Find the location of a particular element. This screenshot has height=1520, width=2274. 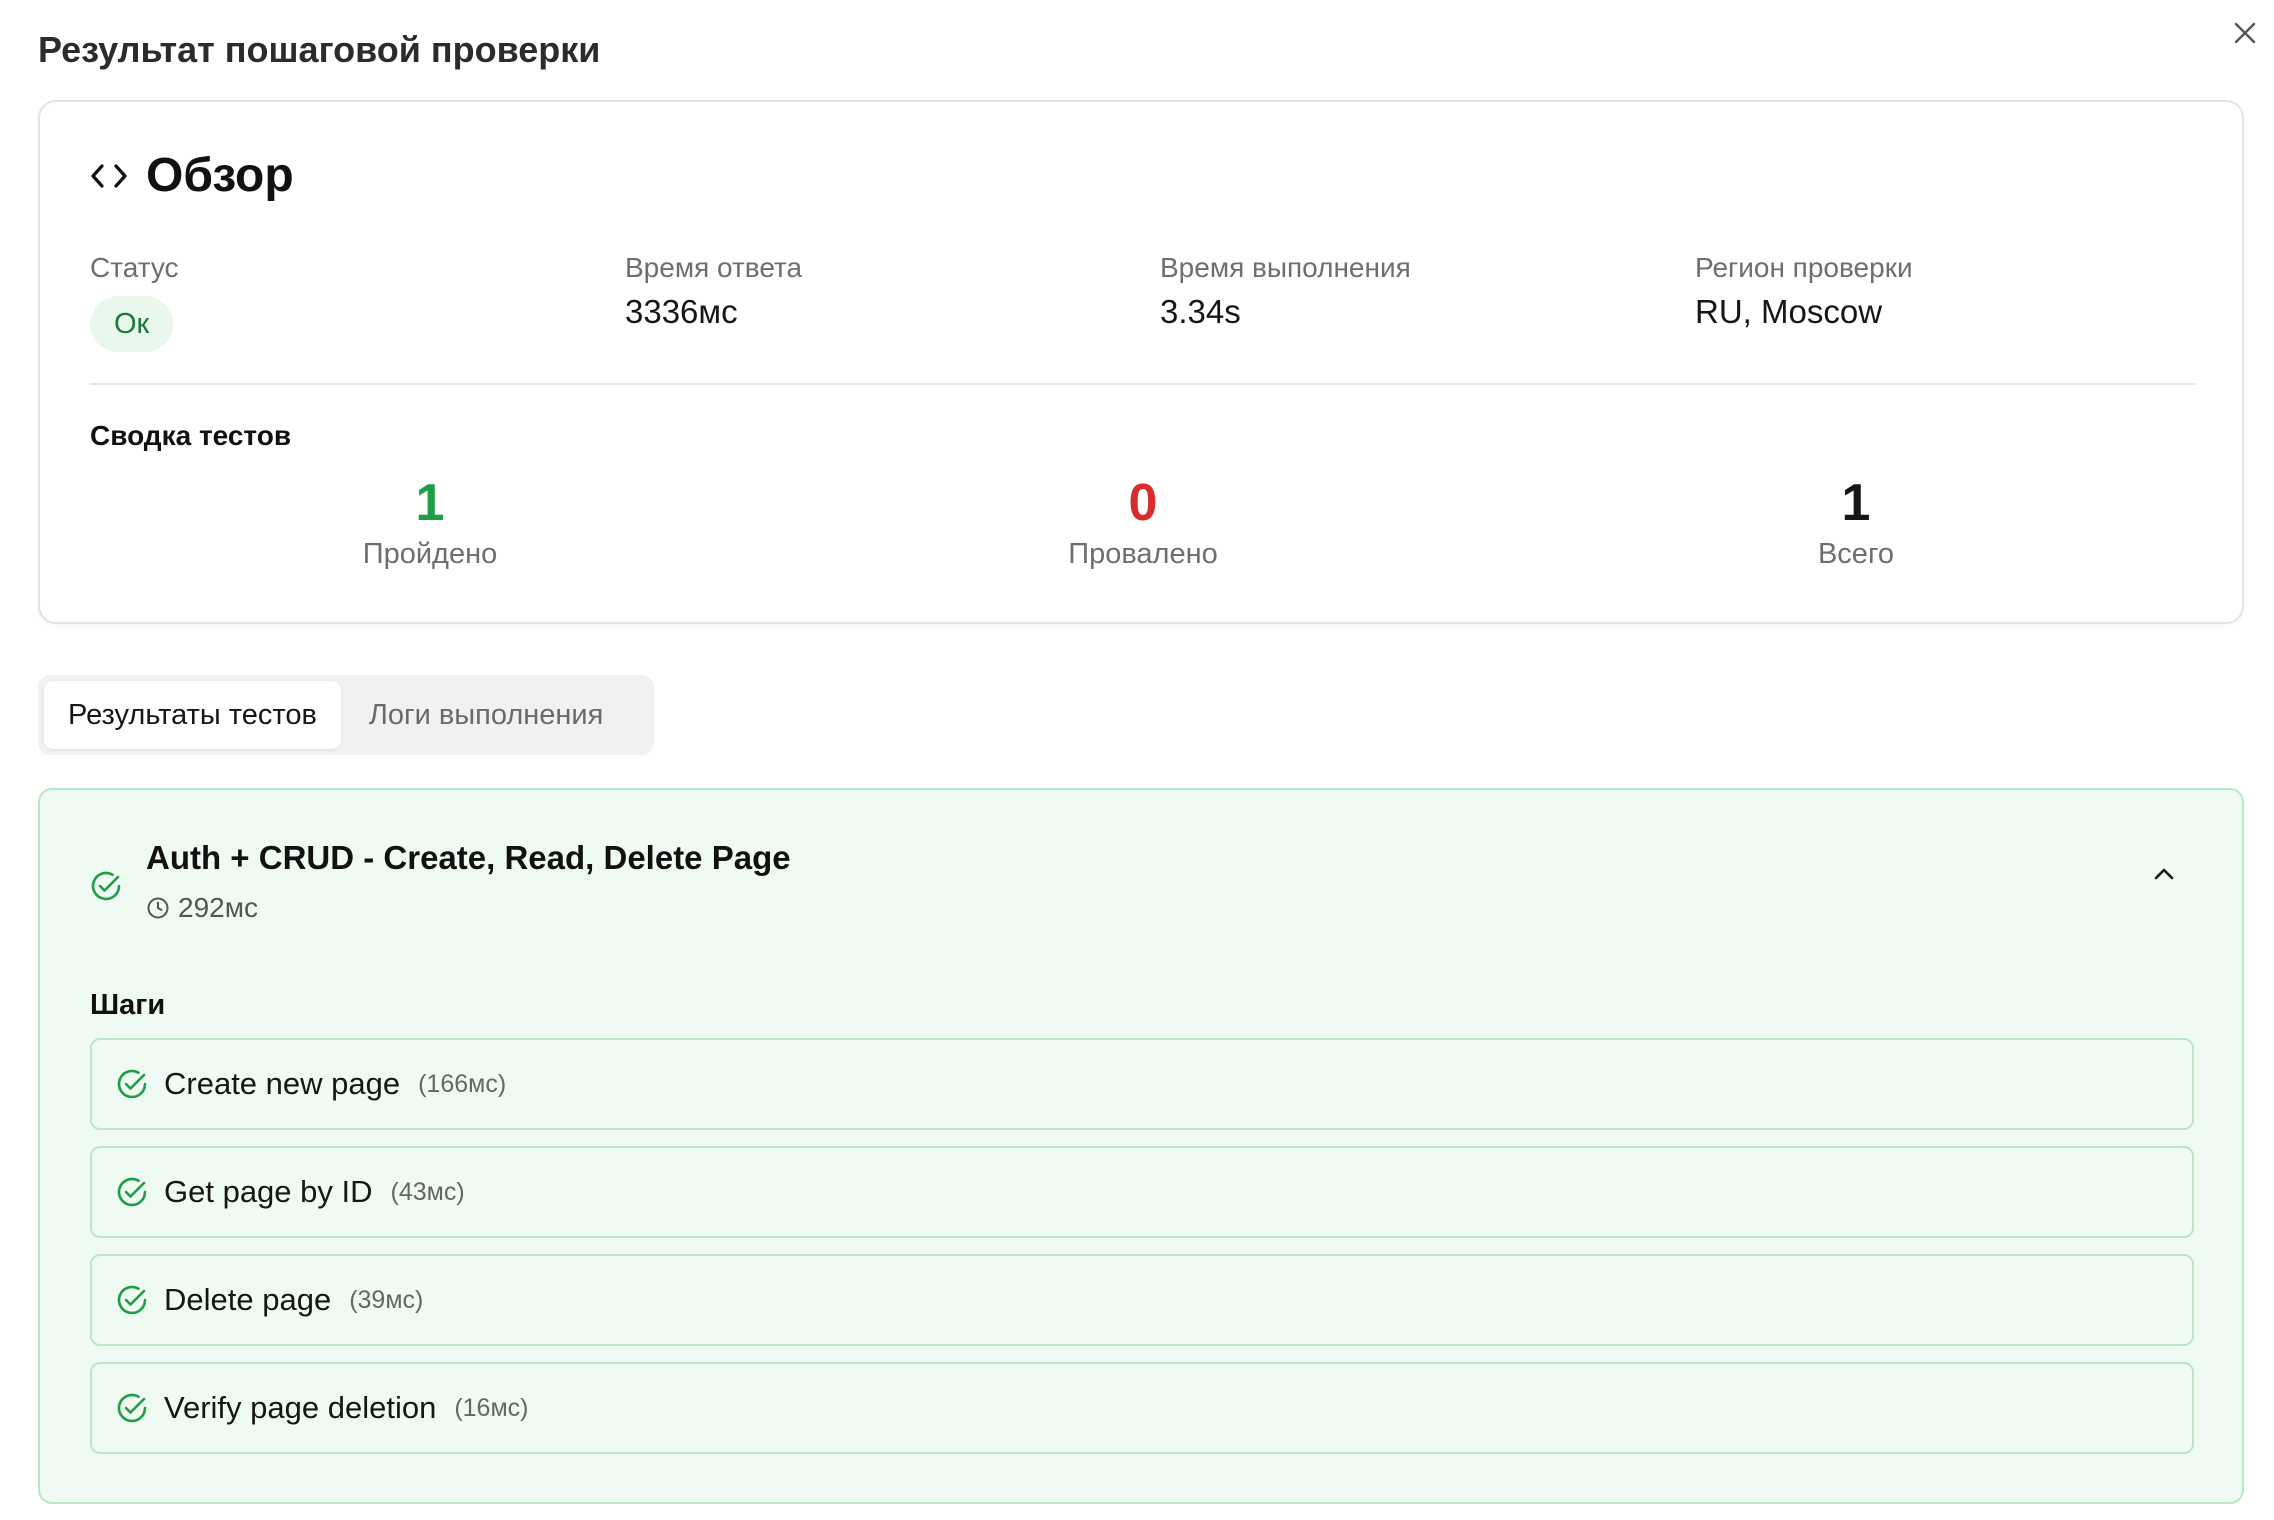

metric-status: Статус Ок is located at coordinates (134, 301).